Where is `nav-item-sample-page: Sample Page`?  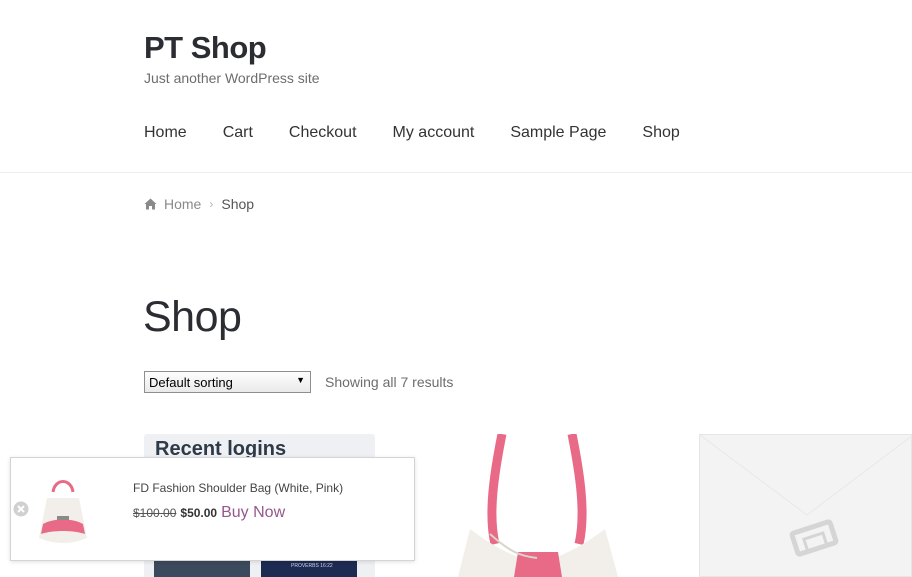
nav-item-sample-page: Sample Page is located at coordinates (558, 133).